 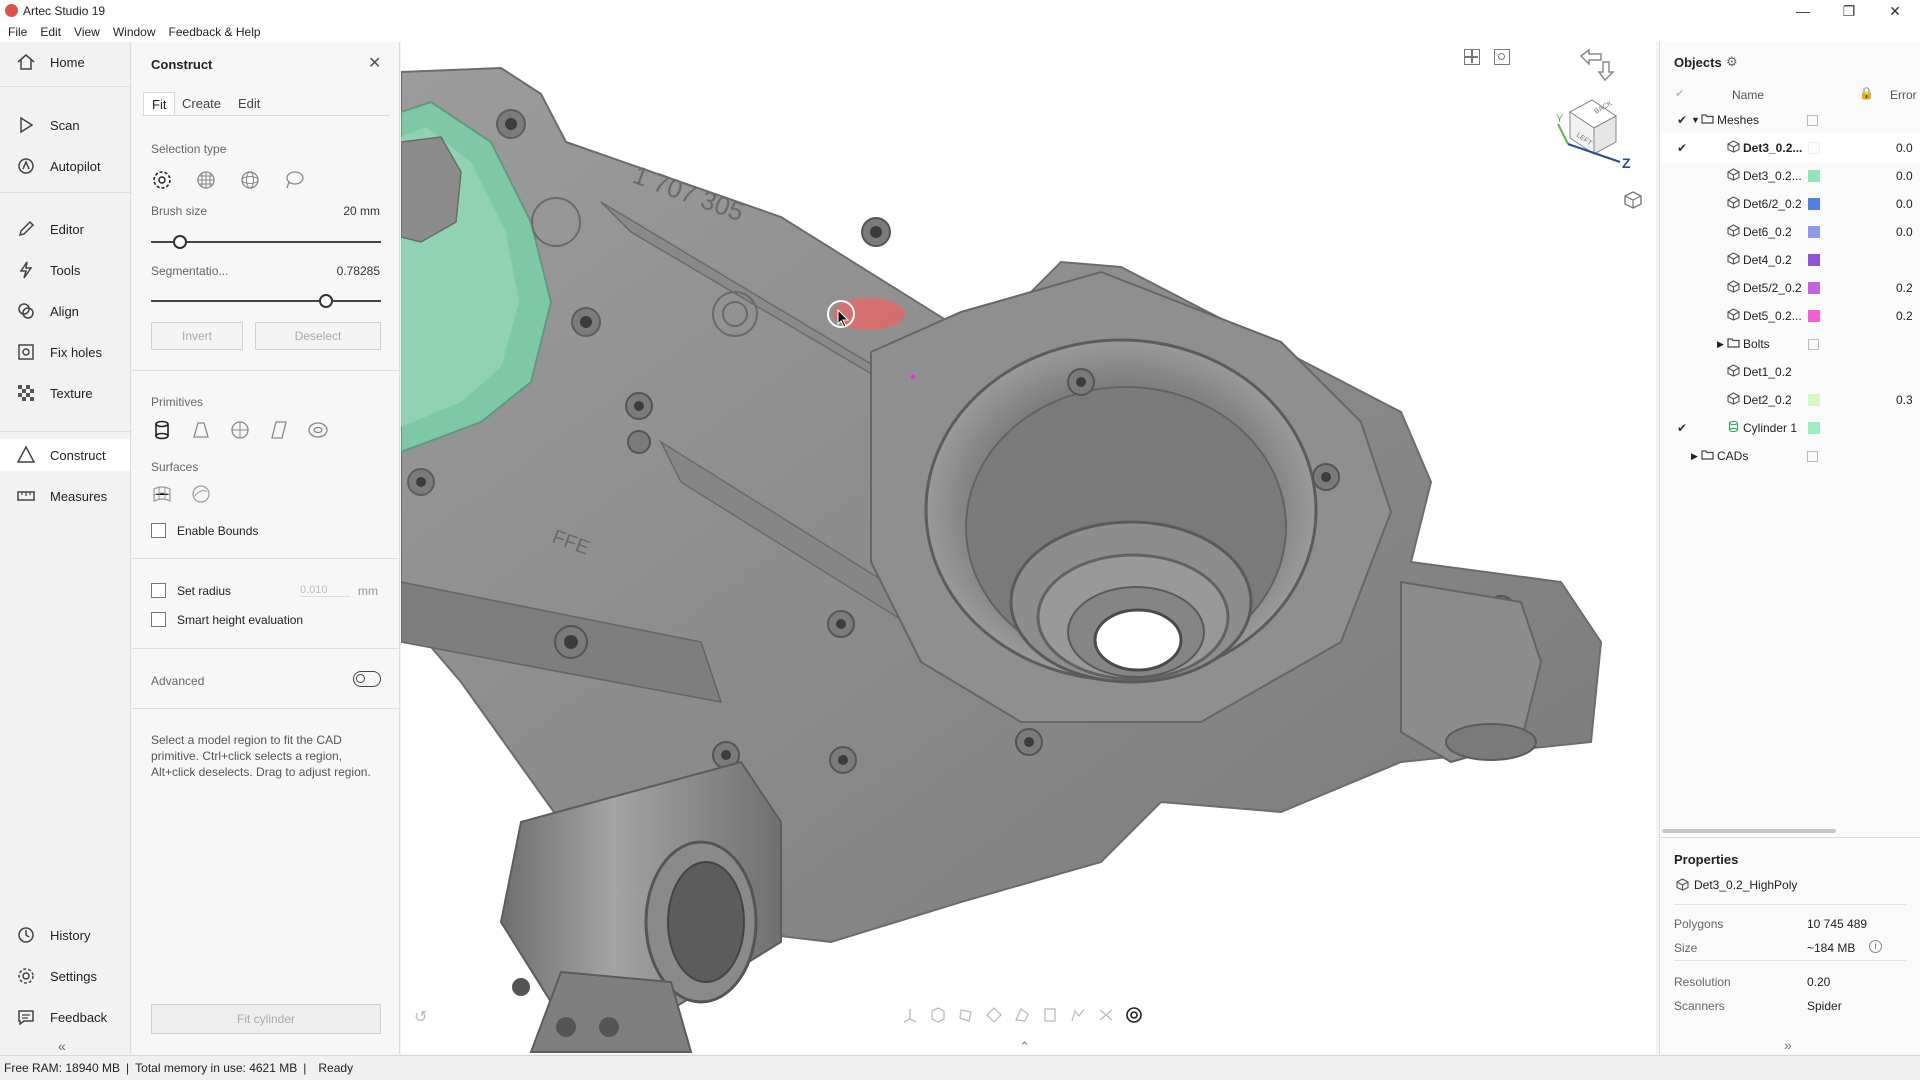 What do you see at coordinates (201, 495) in the screenshot?
I see `surface-patch-icon` at bounding box center [201, 495].